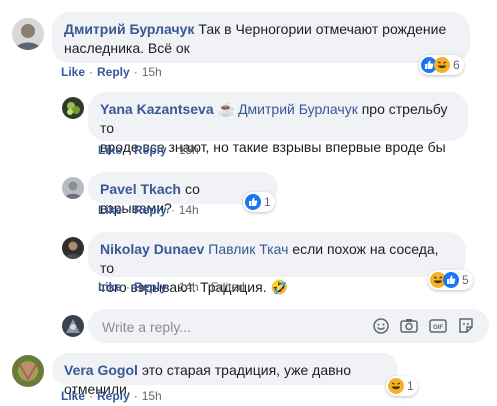 The image size is (497, 406). I want to click on comment-author: Vera Gogol, so click(101, 370).